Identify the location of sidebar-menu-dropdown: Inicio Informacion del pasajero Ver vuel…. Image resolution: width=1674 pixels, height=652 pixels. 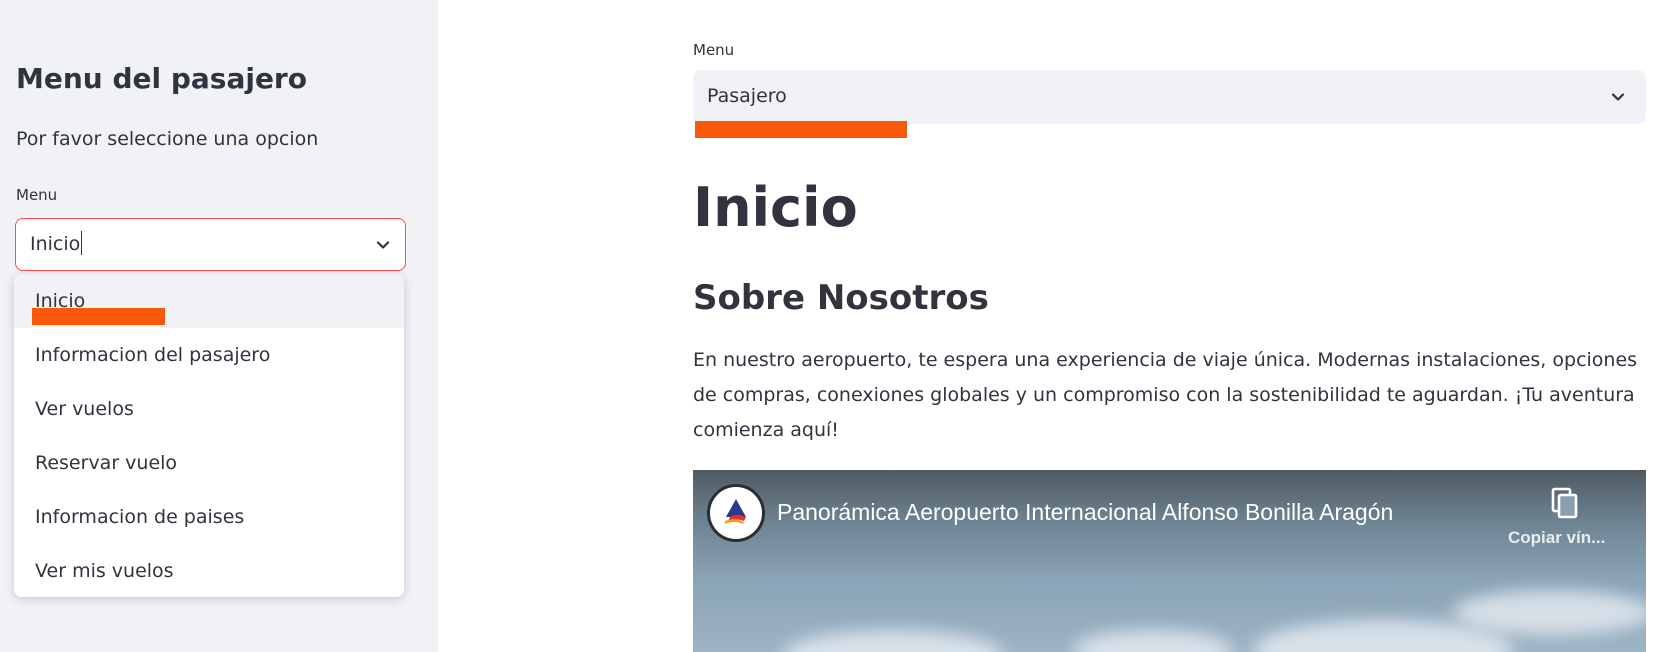
(209, 435).